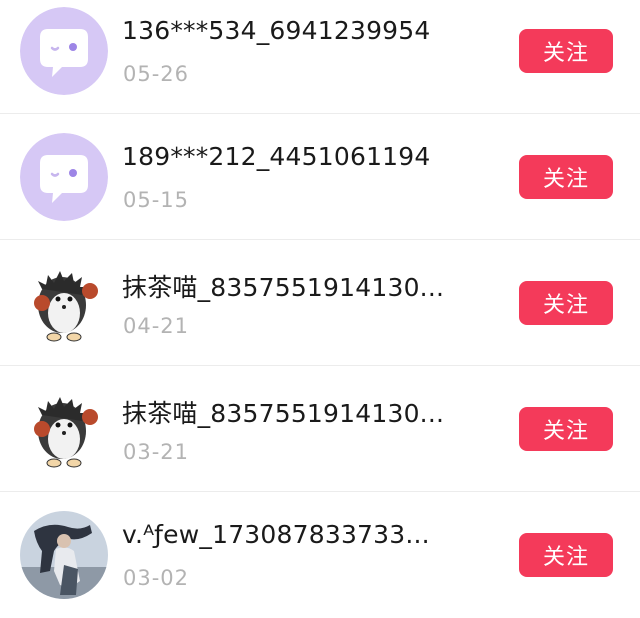  Describe the element at coordinates (156, 200) in the screenshot. I see `follow-date: 05-15` at that location.